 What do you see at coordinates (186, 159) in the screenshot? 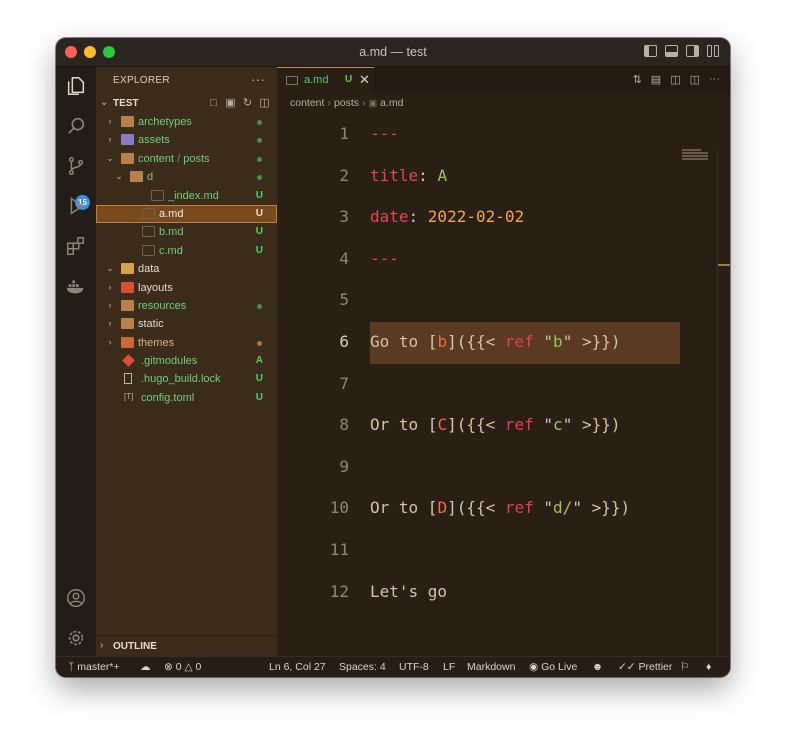
I see `tree-item: ⌄ content / posts` at bounding box center [186, 159].